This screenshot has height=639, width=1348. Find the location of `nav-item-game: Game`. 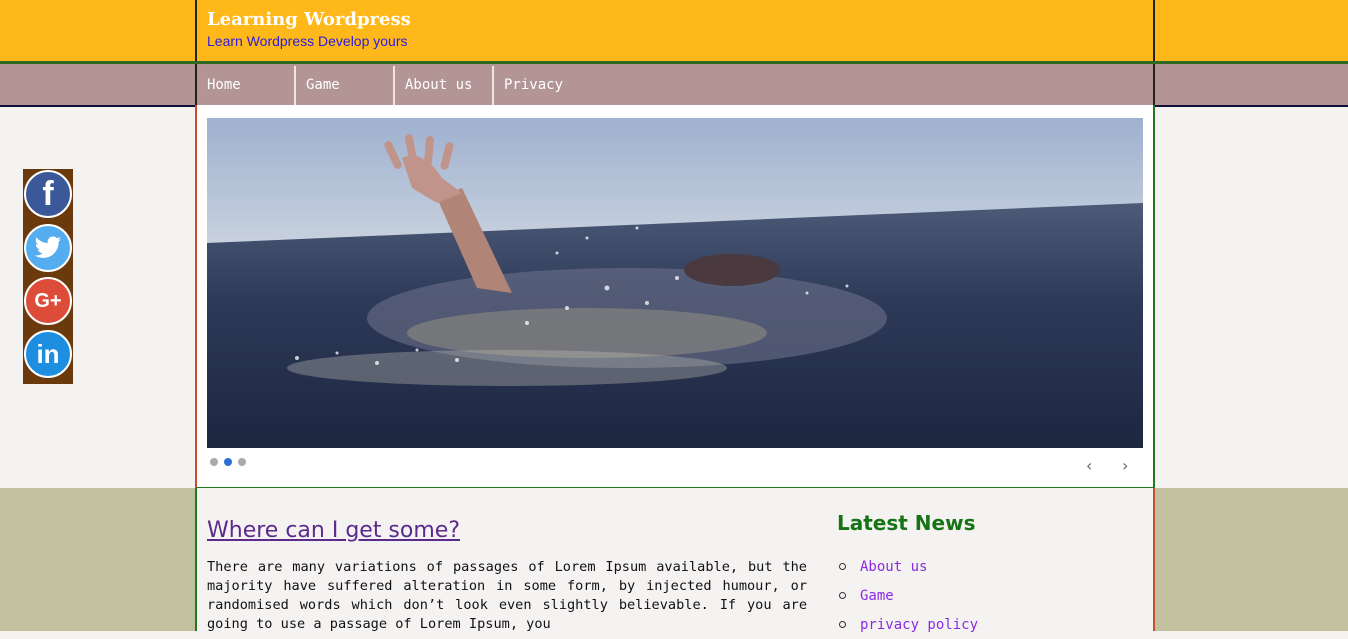

nav-item-game: Game is located at coordinates (345, 85).